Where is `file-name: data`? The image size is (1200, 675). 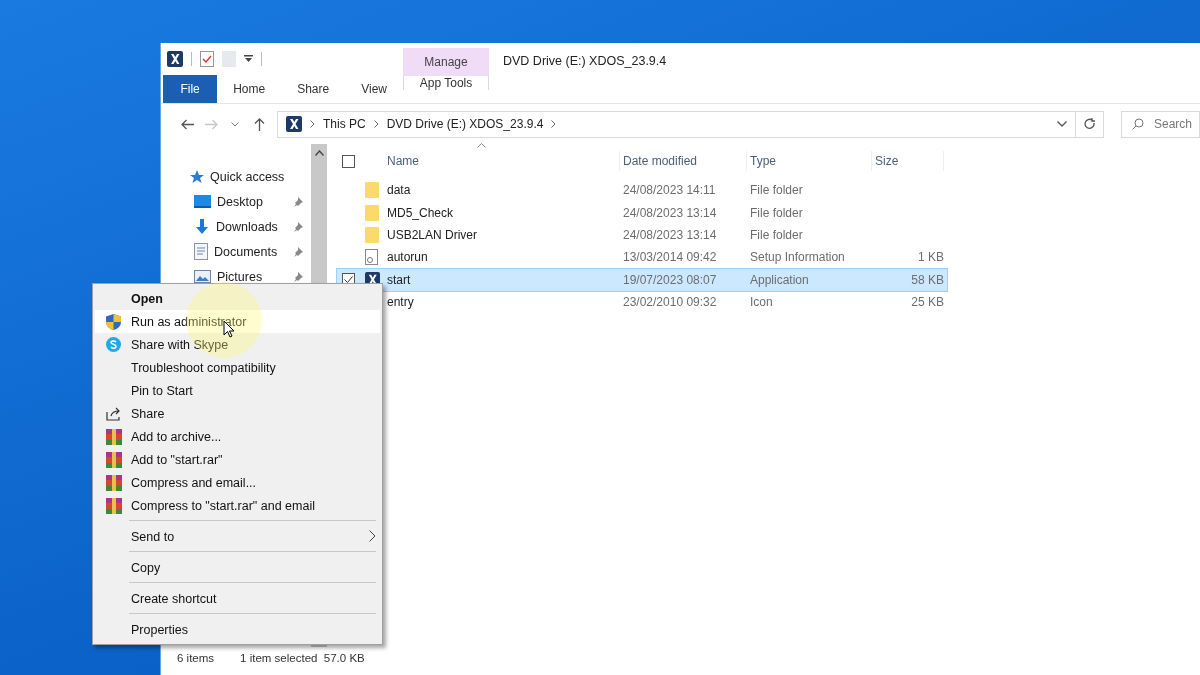 file-name: data is located at coordinates (399, 190).